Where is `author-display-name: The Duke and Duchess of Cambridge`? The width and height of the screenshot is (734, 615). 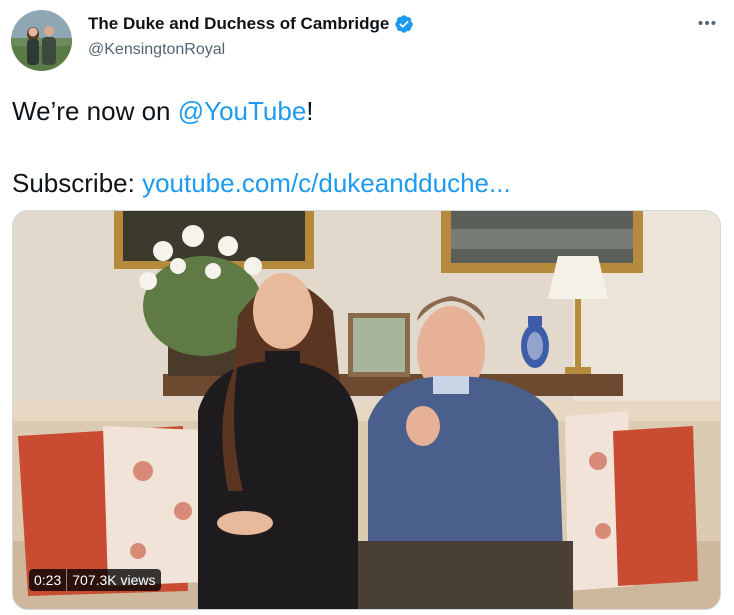
author-display-name: The Duke and Duchess of Cambridge is located at coordinates (238, 24).